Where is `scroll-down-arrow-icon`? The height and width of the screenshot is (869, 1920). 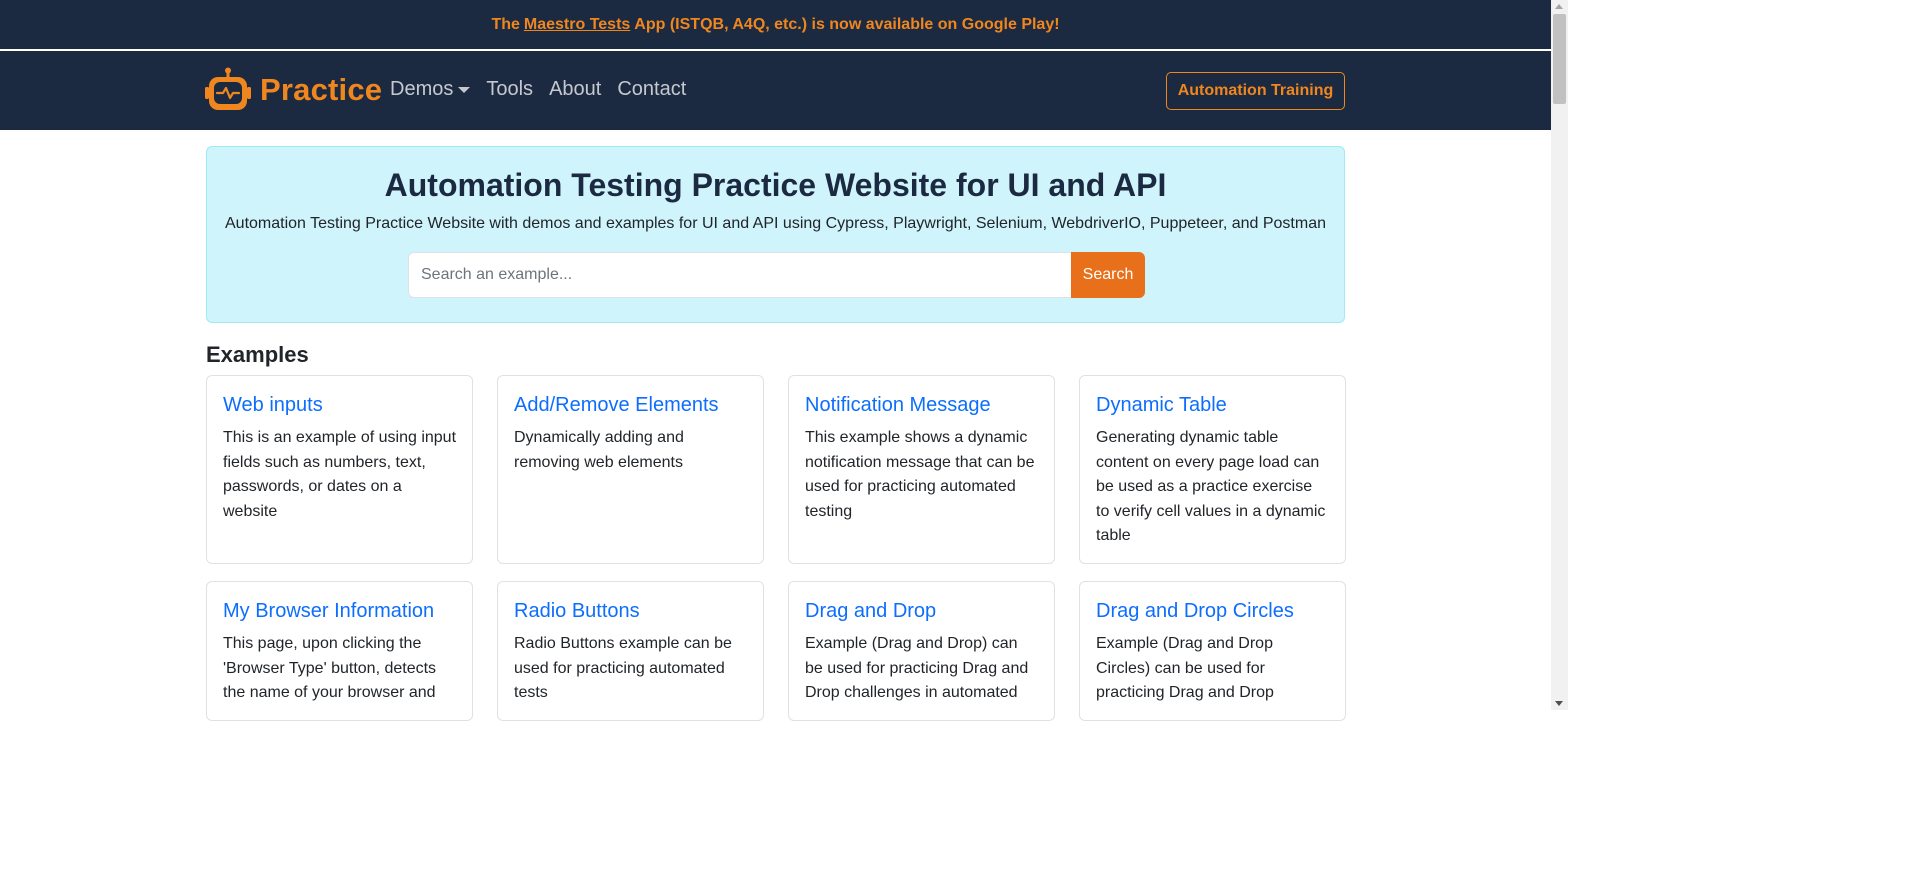
scroll-down-arrow-icon is located at coordinates (1559, 703).